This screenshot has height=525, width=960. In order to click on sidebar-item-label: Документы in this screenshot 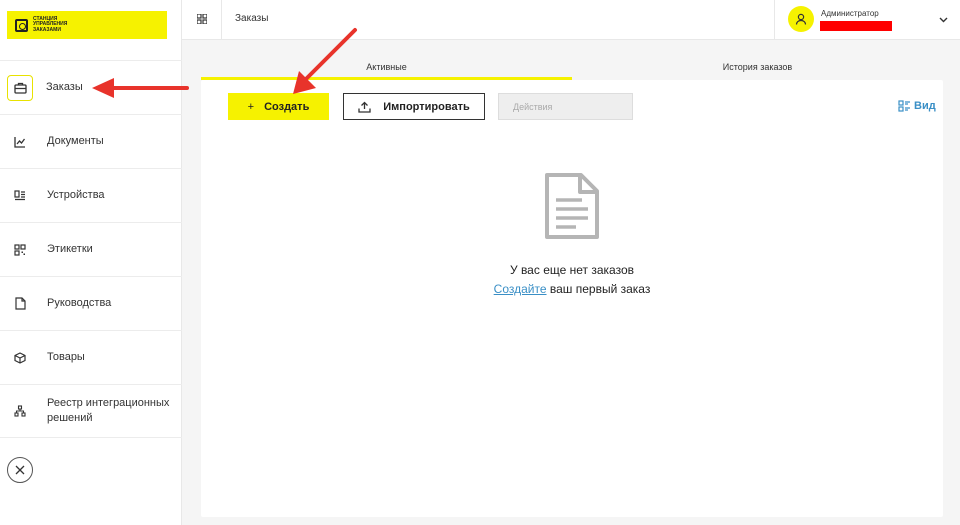, I will do `click(75, 141)`.